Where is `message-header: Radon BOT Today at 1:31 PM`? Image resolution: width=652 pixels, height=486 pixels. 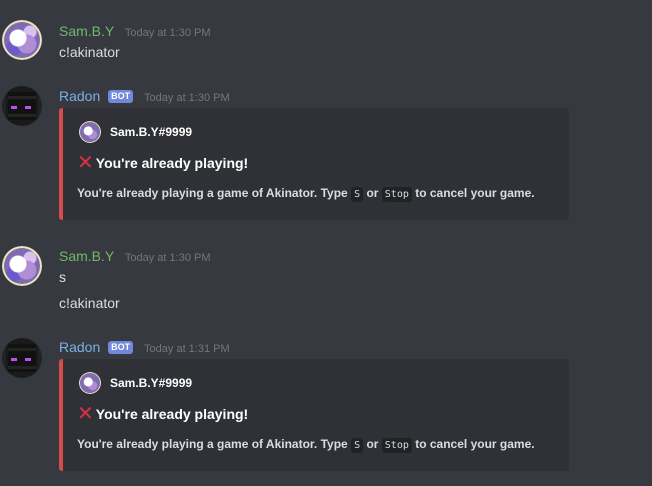 message-header: Radon BOT Today at 1:31 PM is located at coordinates (144, 347).